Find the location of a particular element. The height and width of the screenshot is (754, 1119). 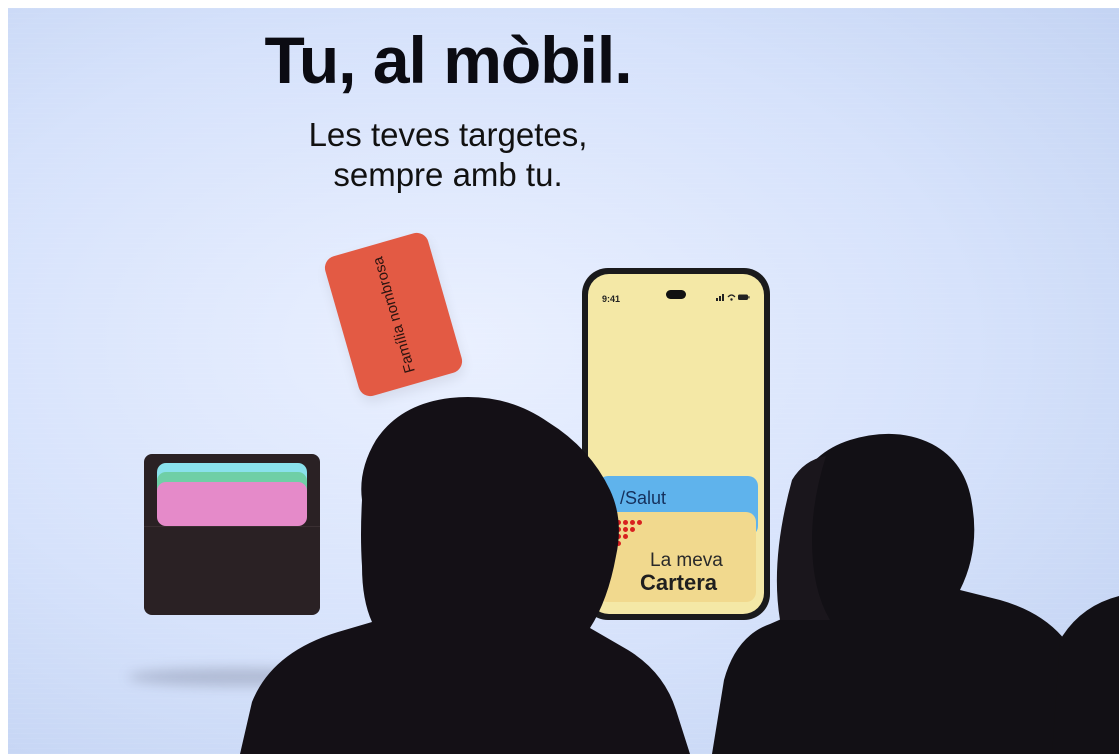

silhouette-right-person is located at coordinates (903, 593).